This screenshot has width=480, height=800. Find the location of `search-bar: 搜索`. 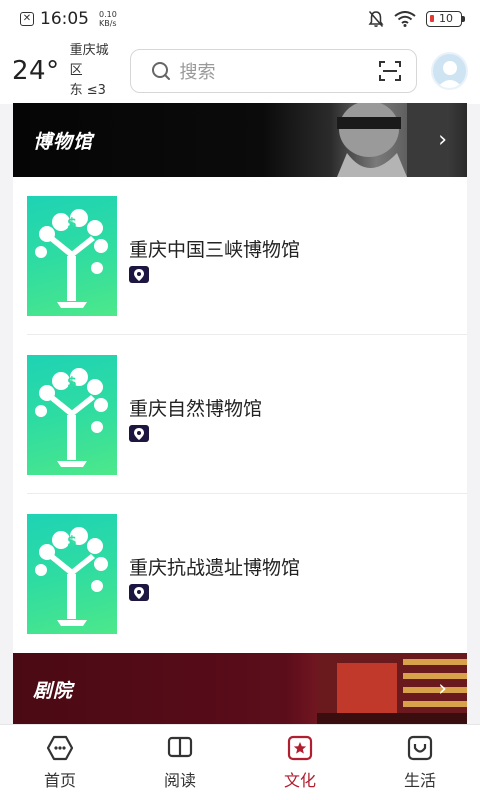

search-bar: 搜索 is located at coordinates (273, 71).